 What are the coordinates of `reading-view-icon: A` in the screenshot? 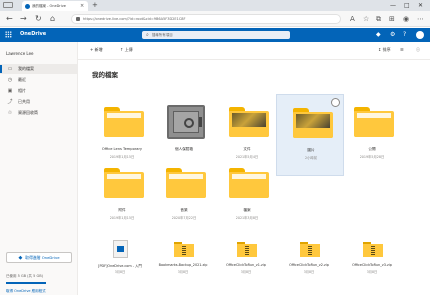 It's located at (352, 19).